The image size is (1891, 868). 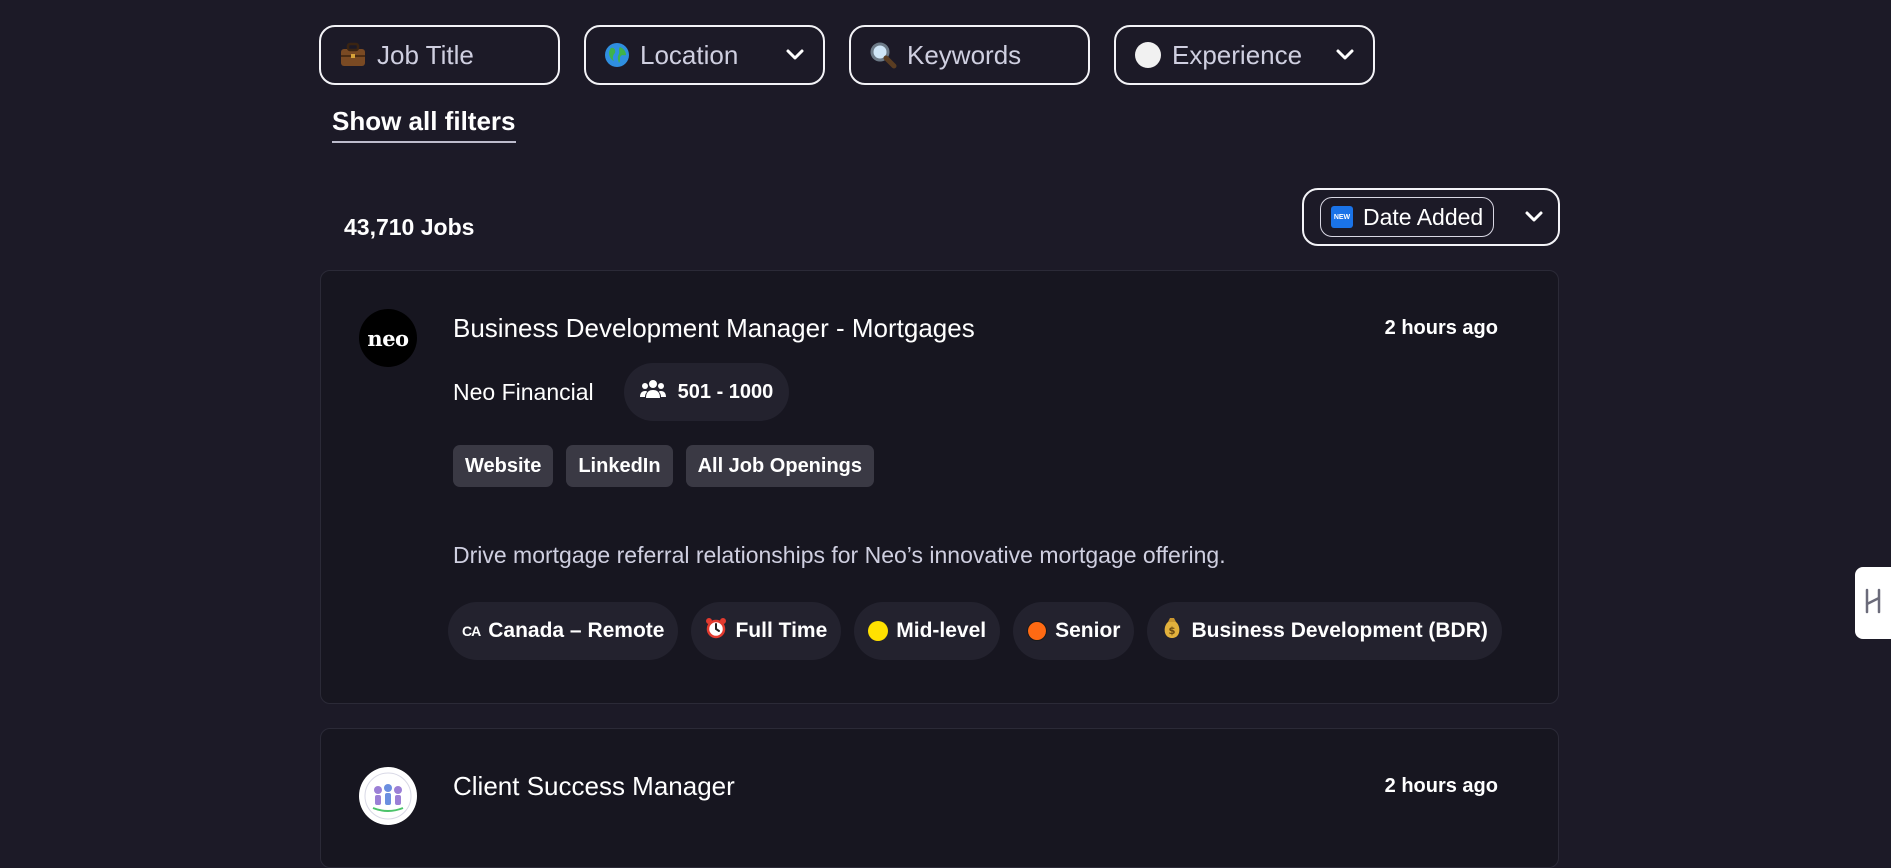 I want to click on job-title-placeholder: Job Title, so click(x=425, y=54).